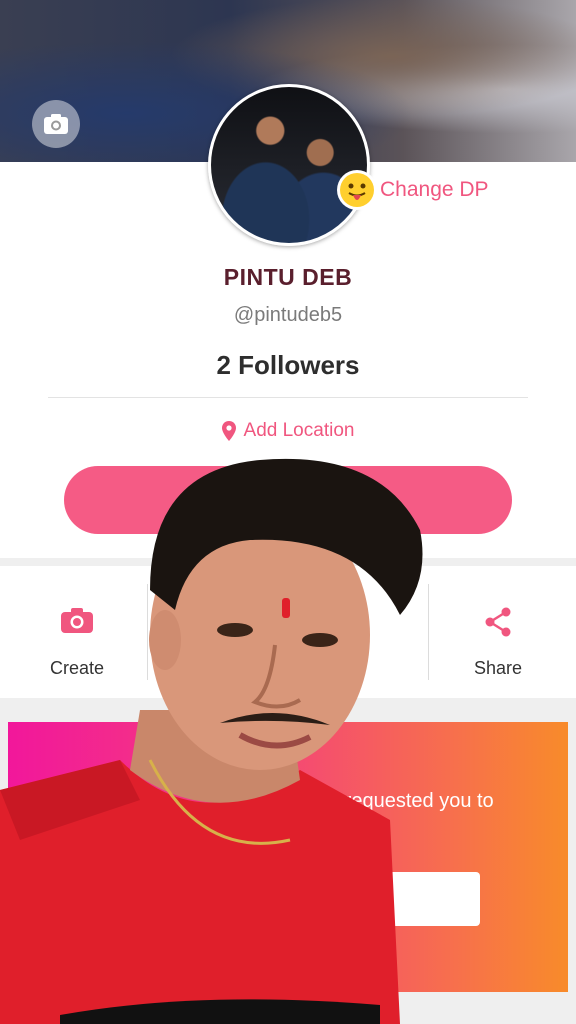  Describe the element at coordinates (288, 500) in the screenshot. I see `edit-profile-button` at that location.